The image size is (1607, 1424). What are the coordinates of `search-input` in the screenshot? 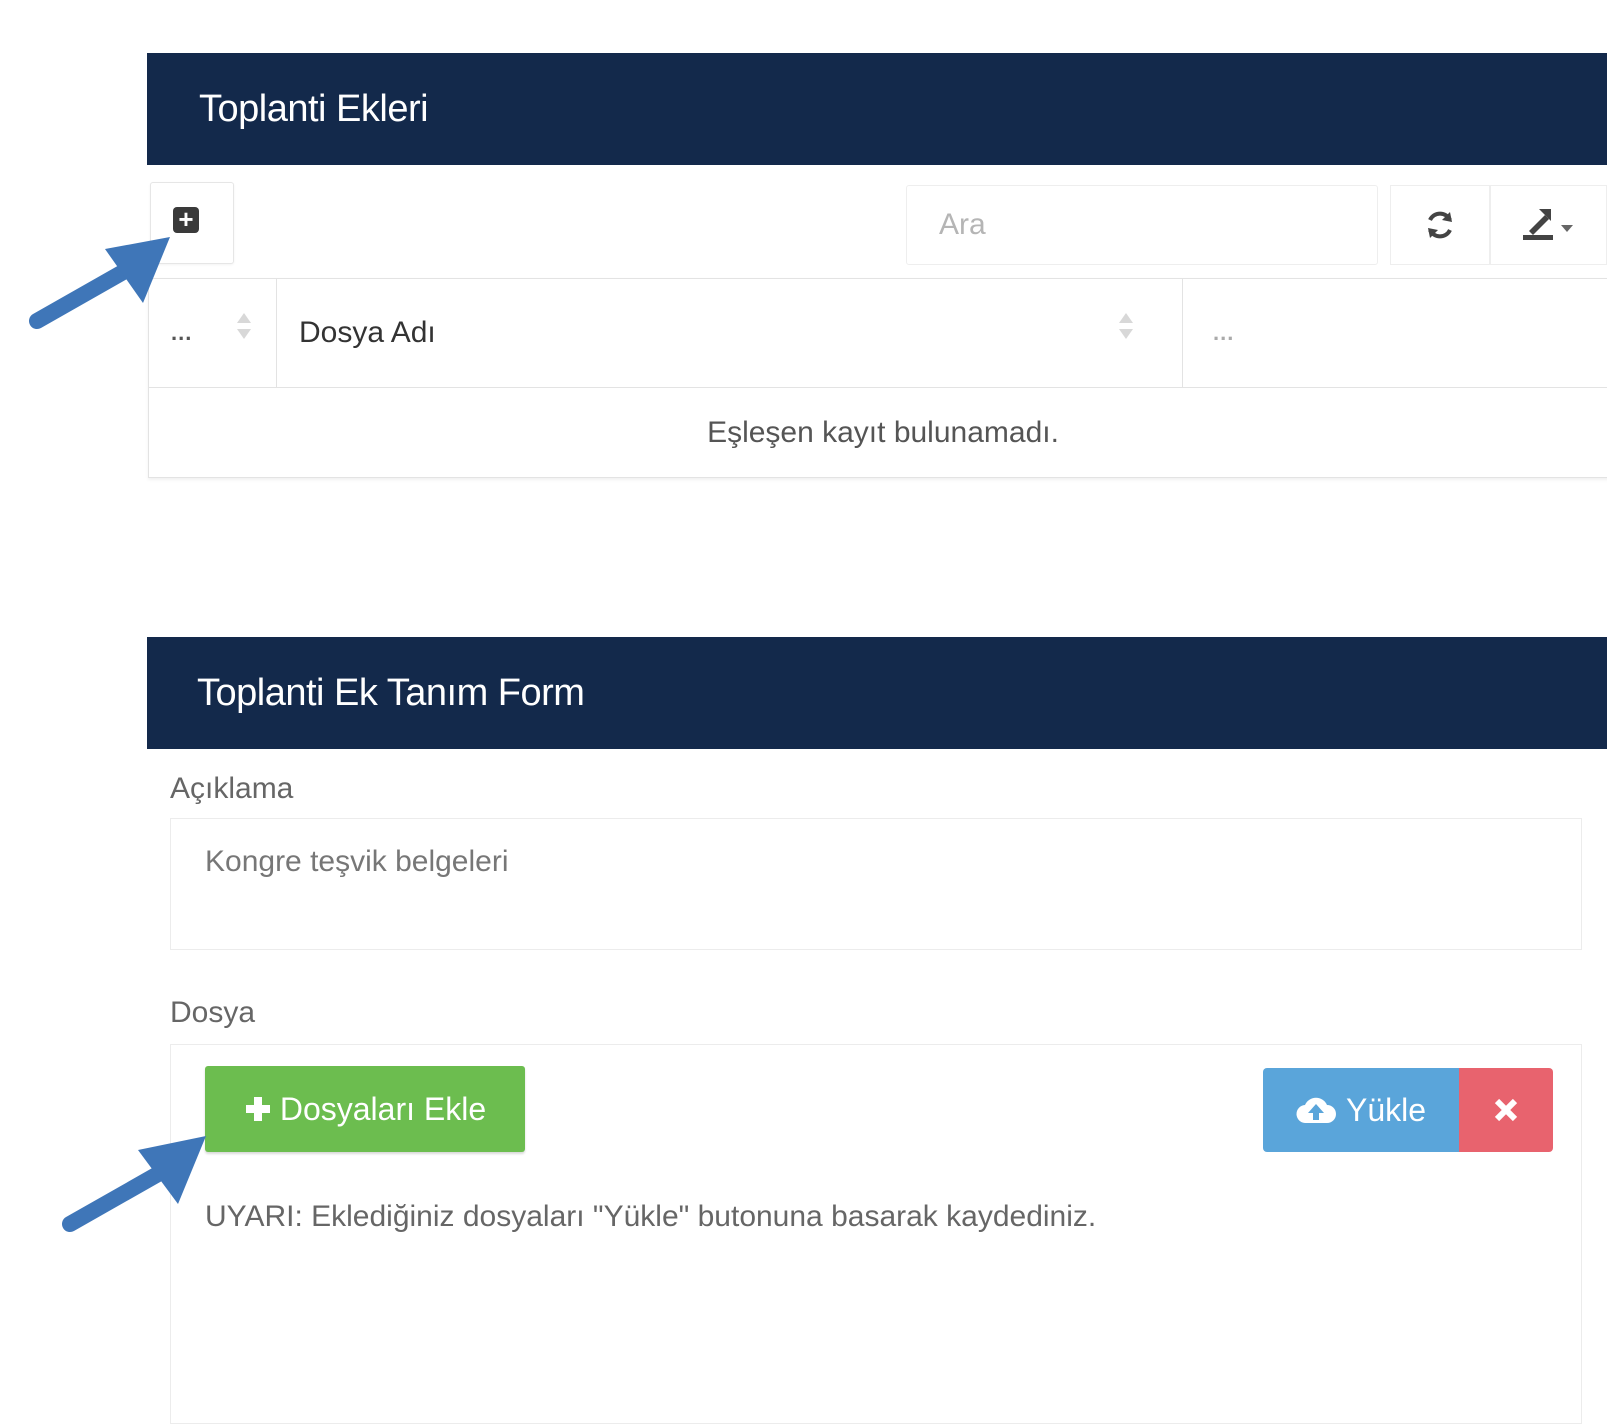 It's located at (1142, 225).